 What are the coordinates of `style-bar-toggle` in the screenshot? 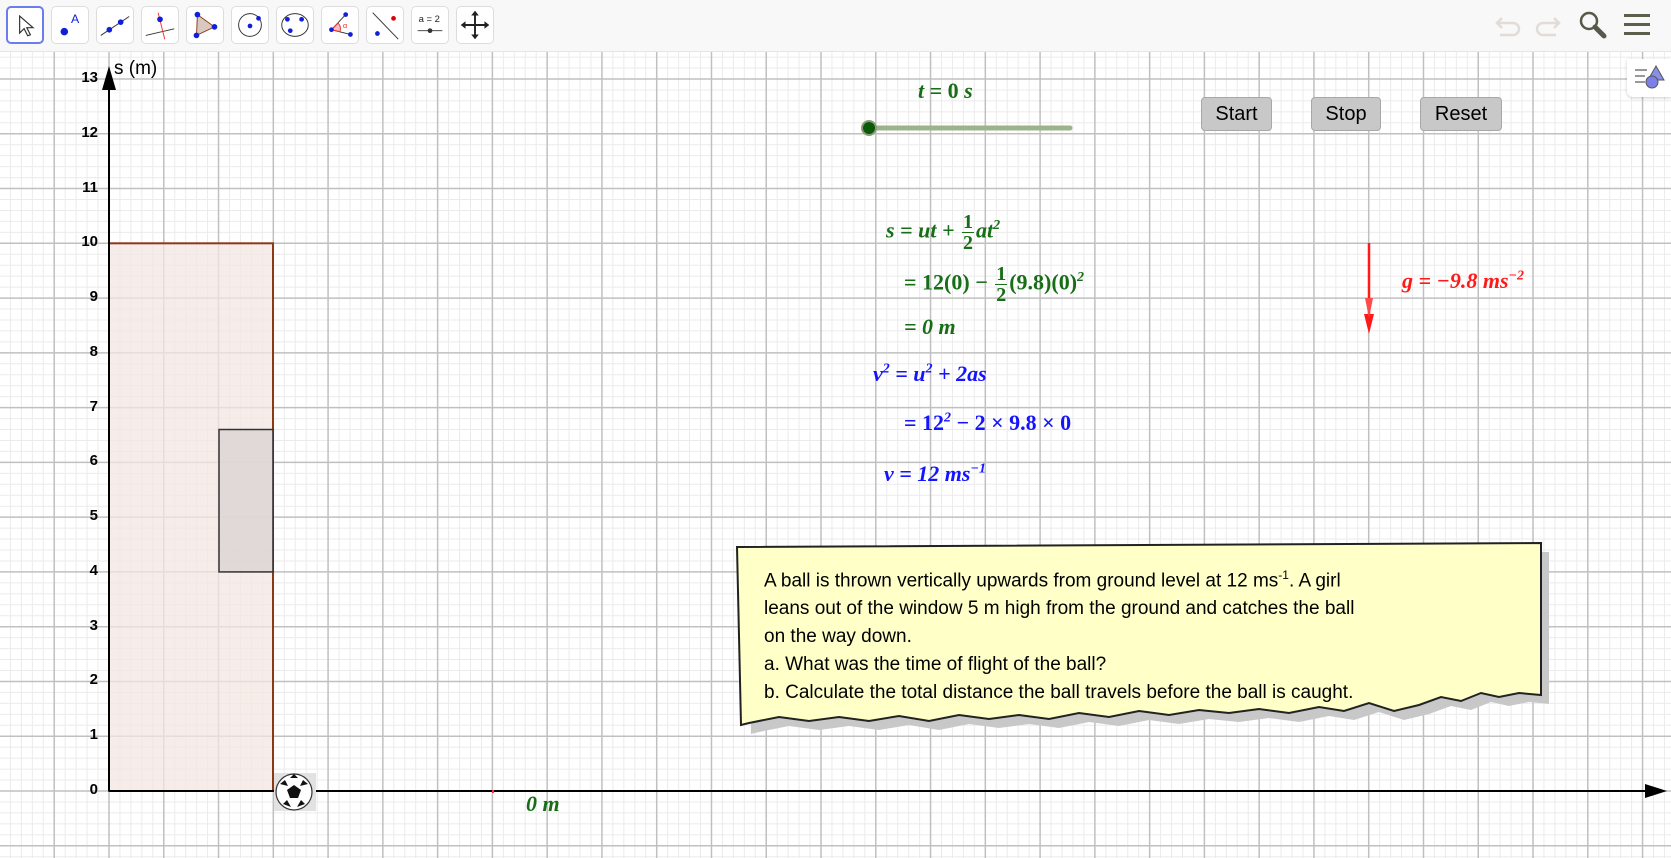 It's located at (1649, 78).